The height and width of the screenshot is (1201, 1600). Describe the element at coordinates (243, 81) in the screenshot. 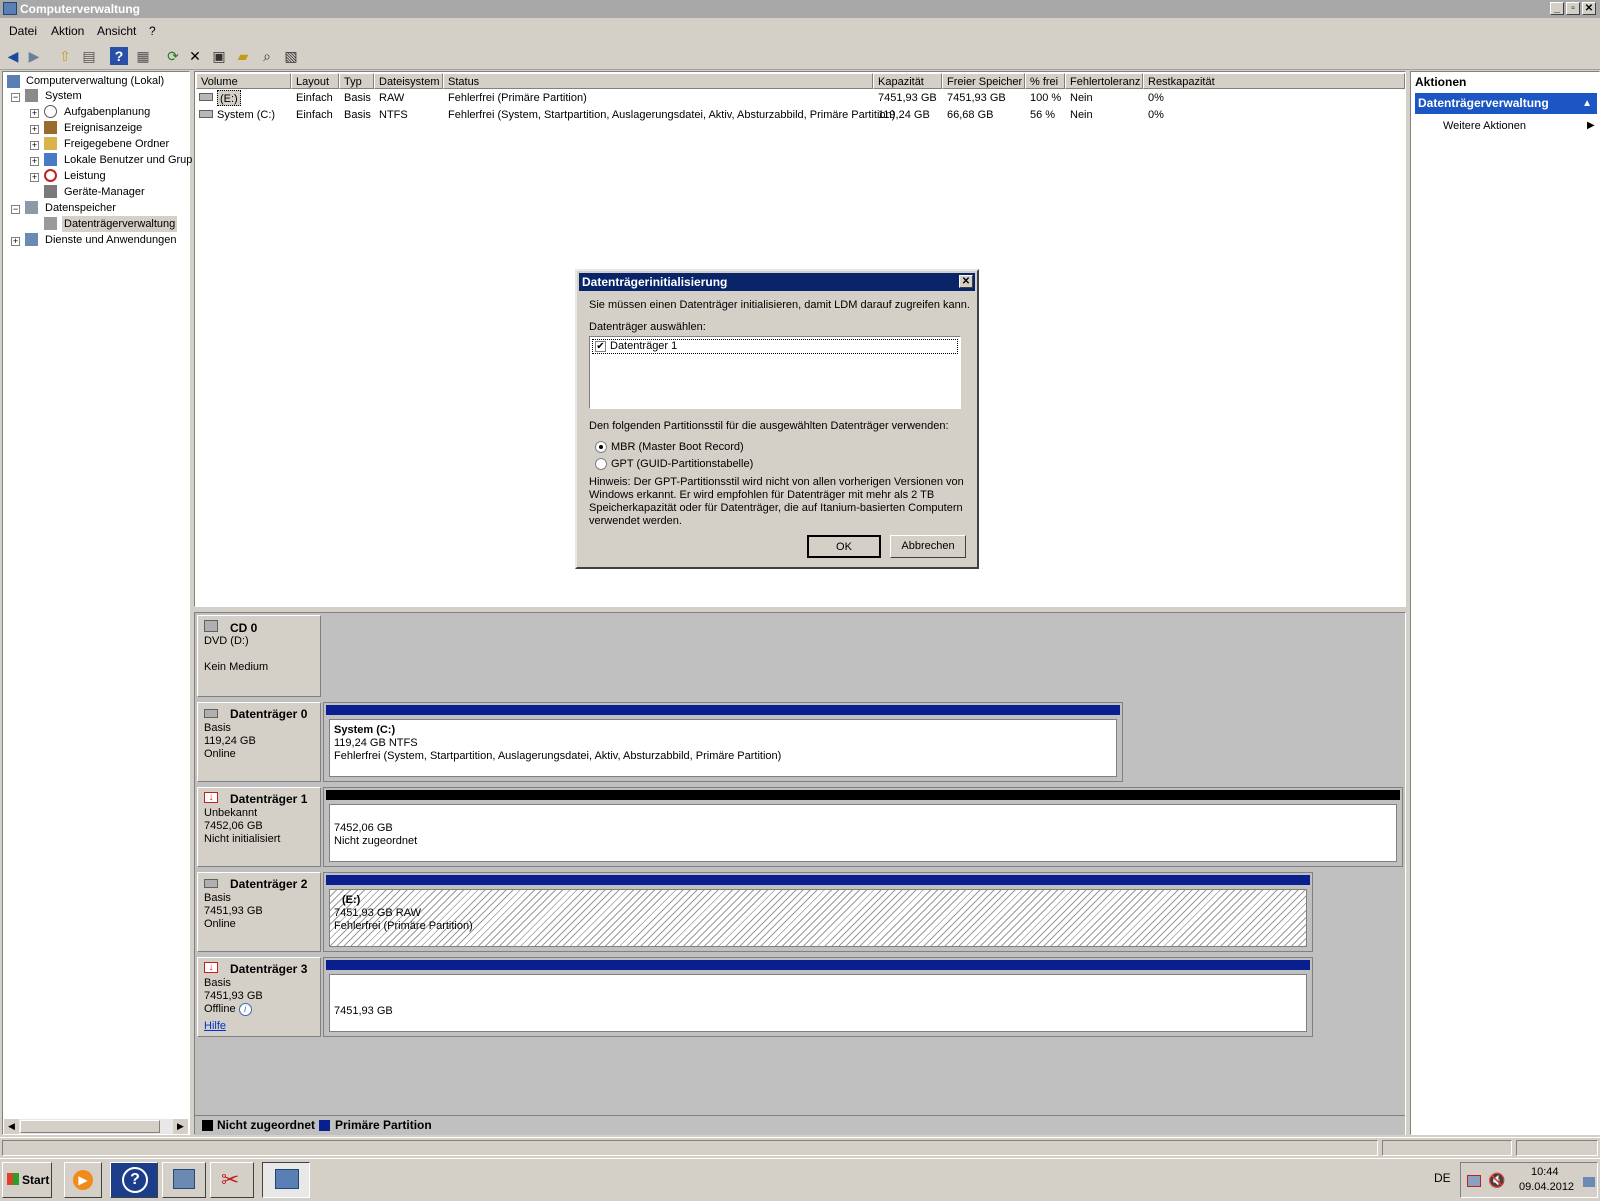

I see `col-volume: Volume` at that location.